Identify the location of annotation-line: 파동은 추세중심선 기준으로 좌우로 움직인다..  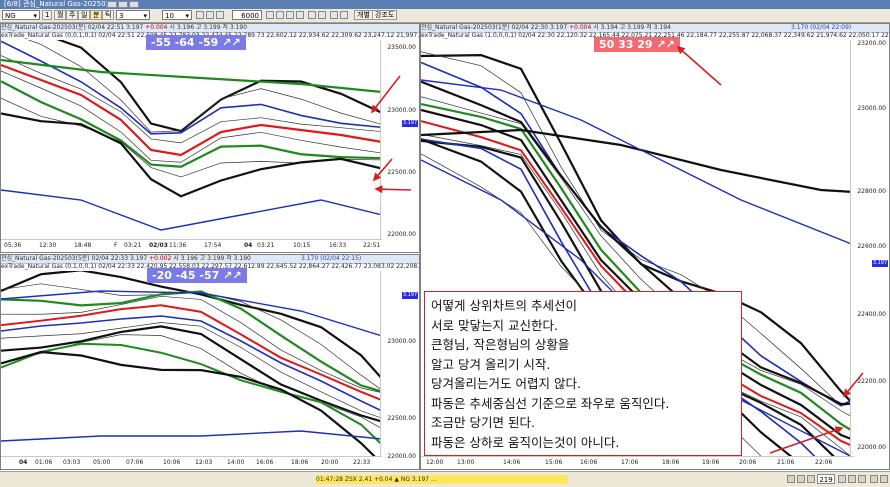
(550, 403).